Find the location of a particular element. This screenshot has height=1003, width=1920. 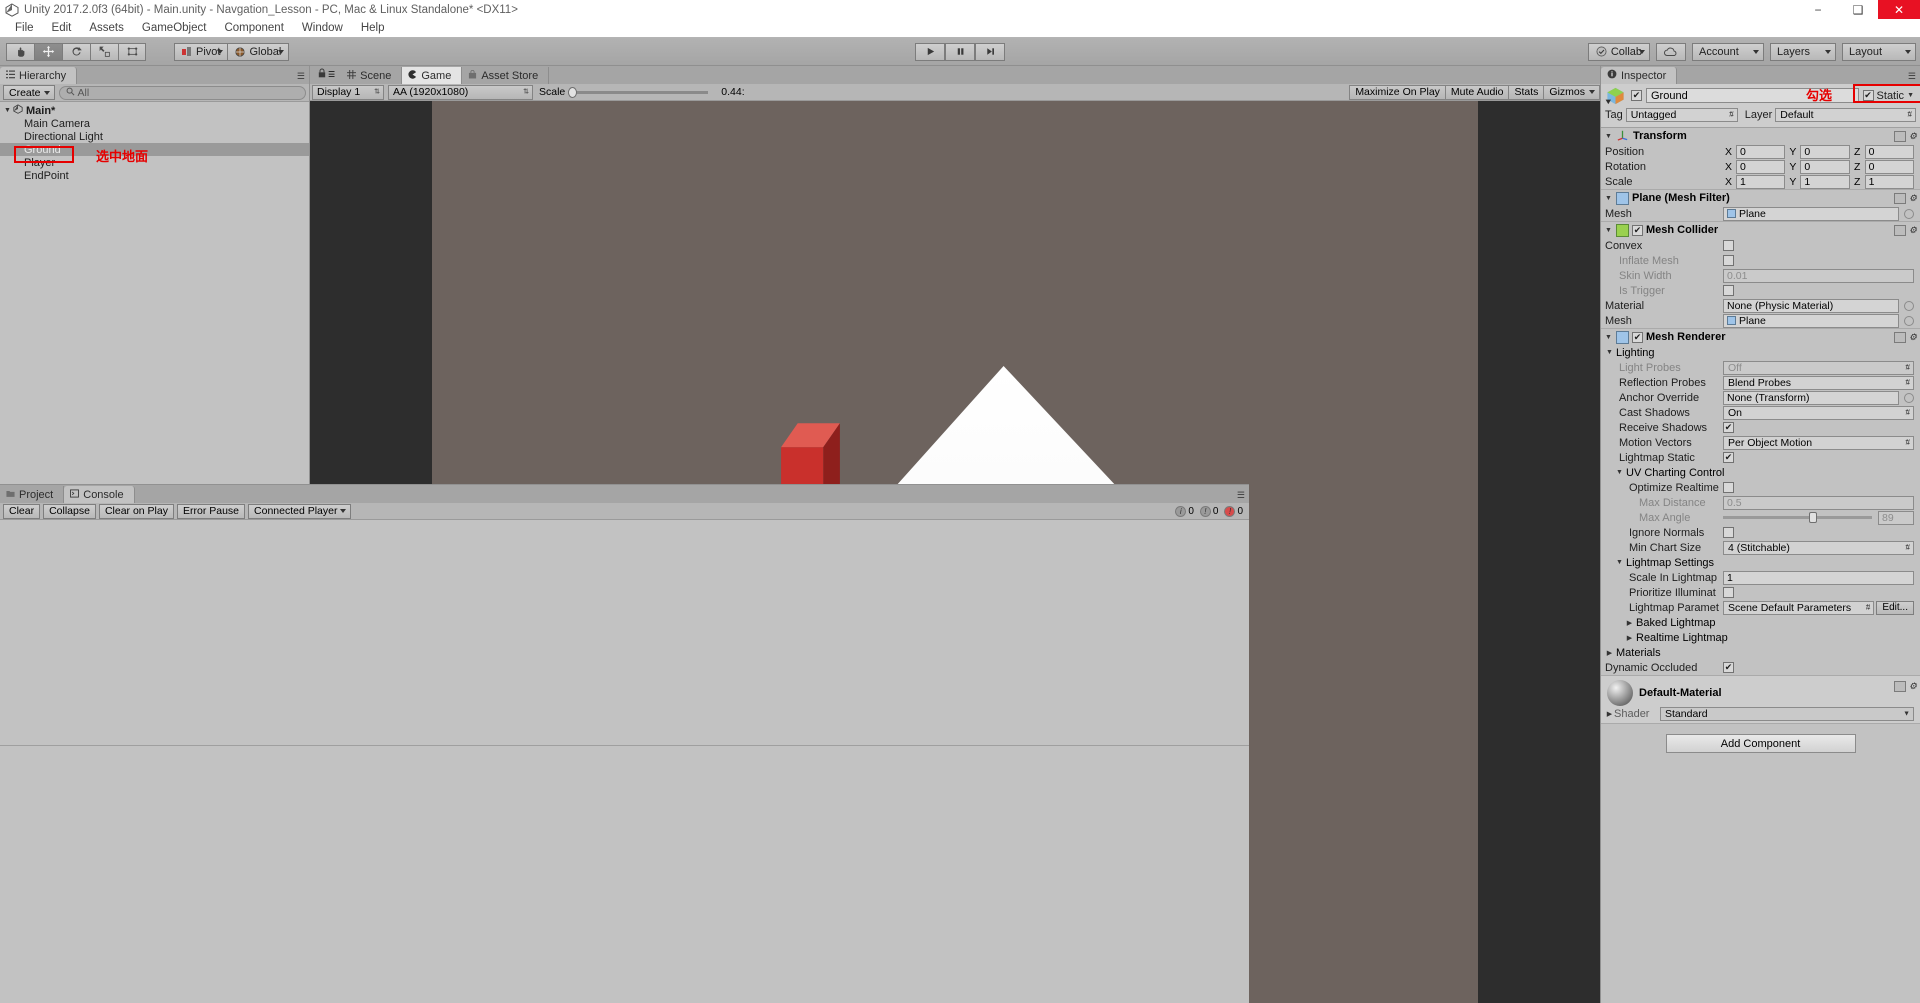

error-count: ! 0 is located at coordinates (1233, 511).